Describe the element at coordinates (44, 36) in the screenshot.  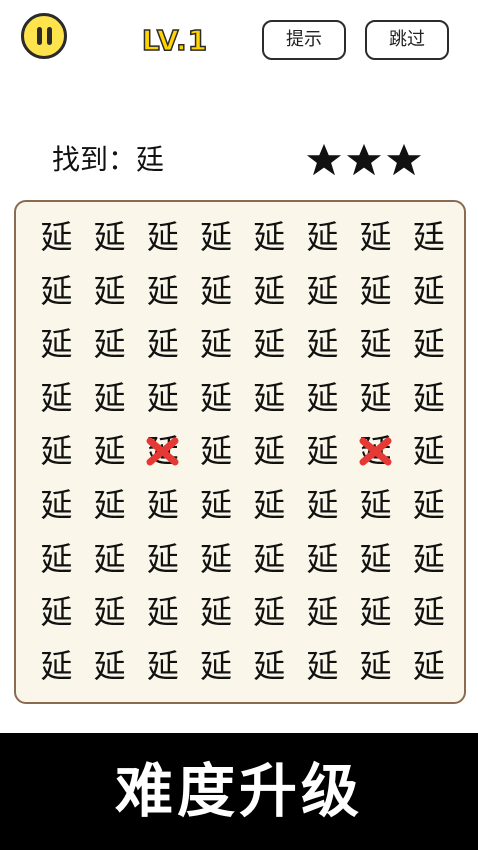
I see `pause-button` at that location.